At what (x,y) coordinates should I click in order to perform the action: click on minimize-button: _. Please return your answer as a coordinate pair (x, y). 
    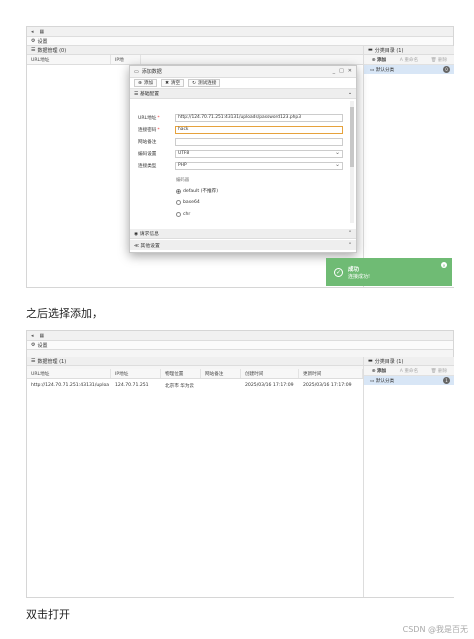
    Looking at the image, I should click on (334, 71).